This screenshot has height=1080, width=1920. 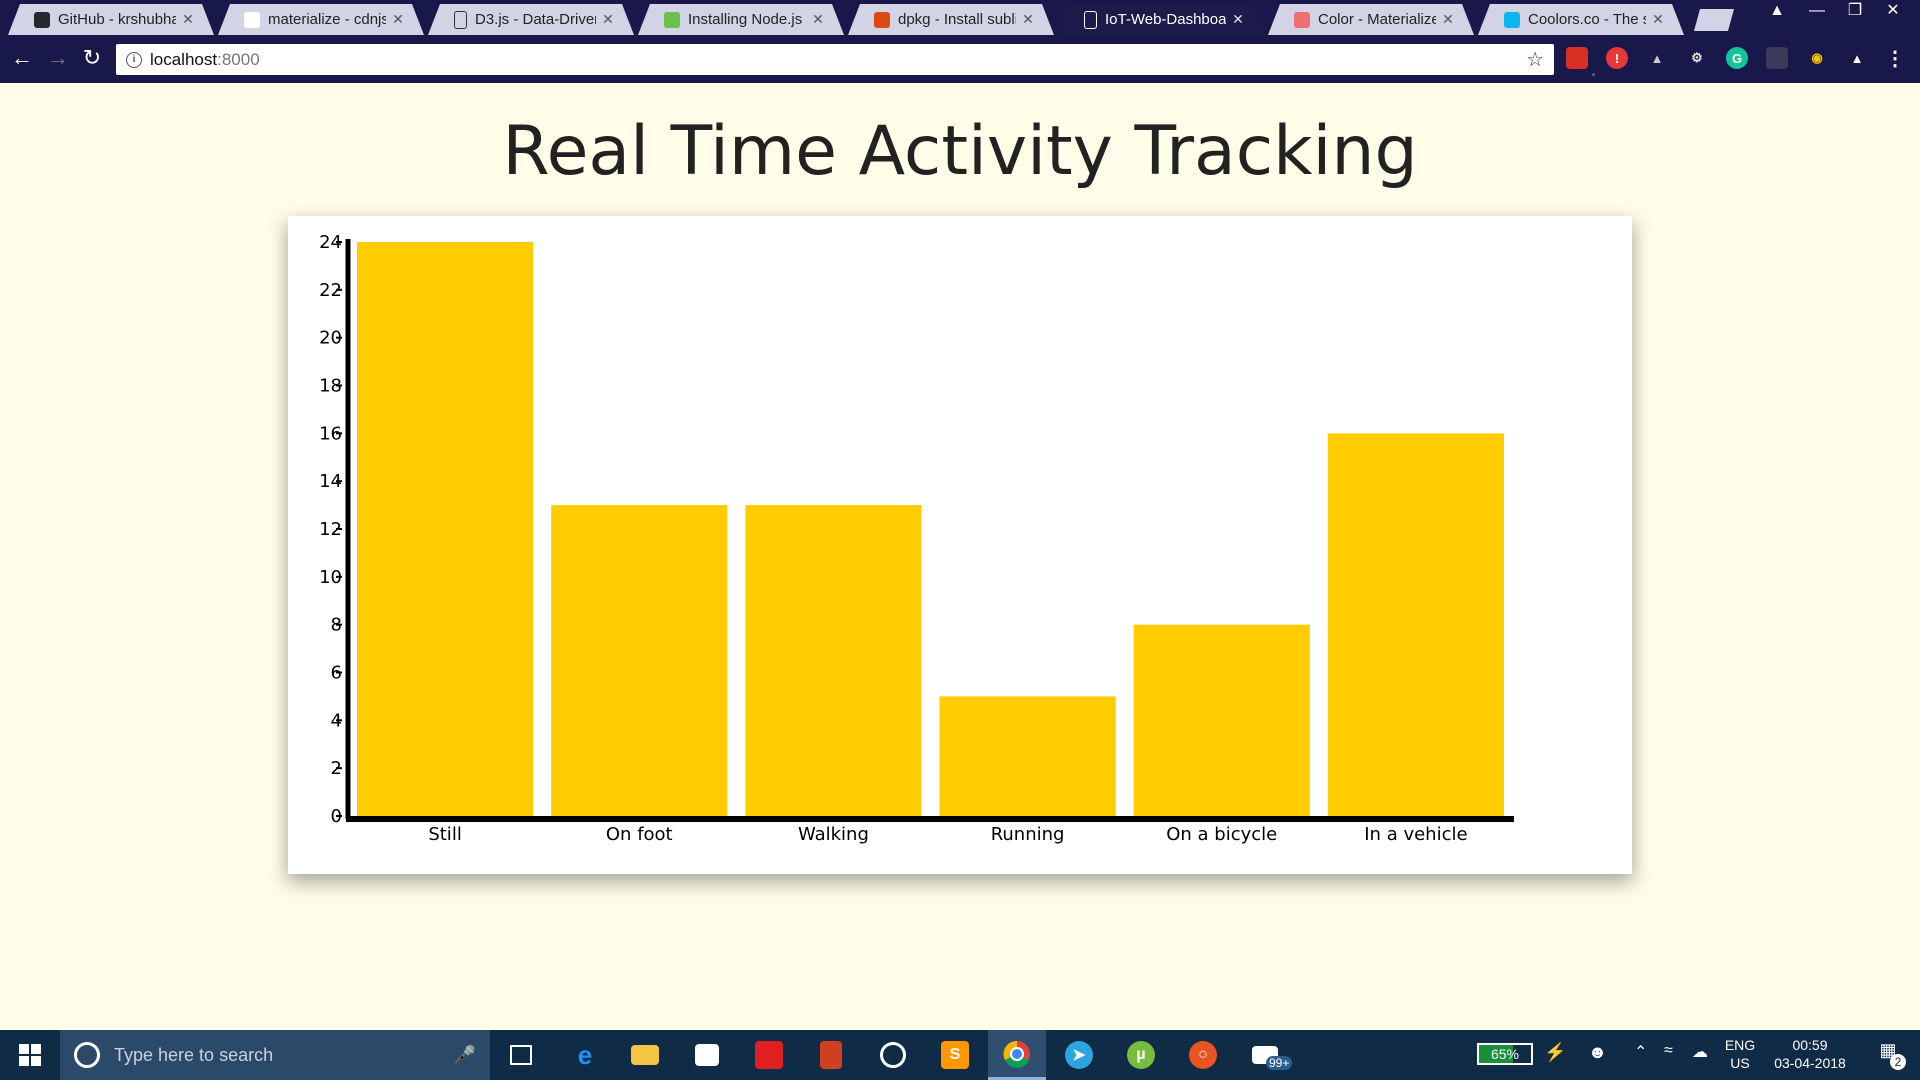 I want to click on tab-title: dpkg - Install sublime, so click(x=956, y=19).